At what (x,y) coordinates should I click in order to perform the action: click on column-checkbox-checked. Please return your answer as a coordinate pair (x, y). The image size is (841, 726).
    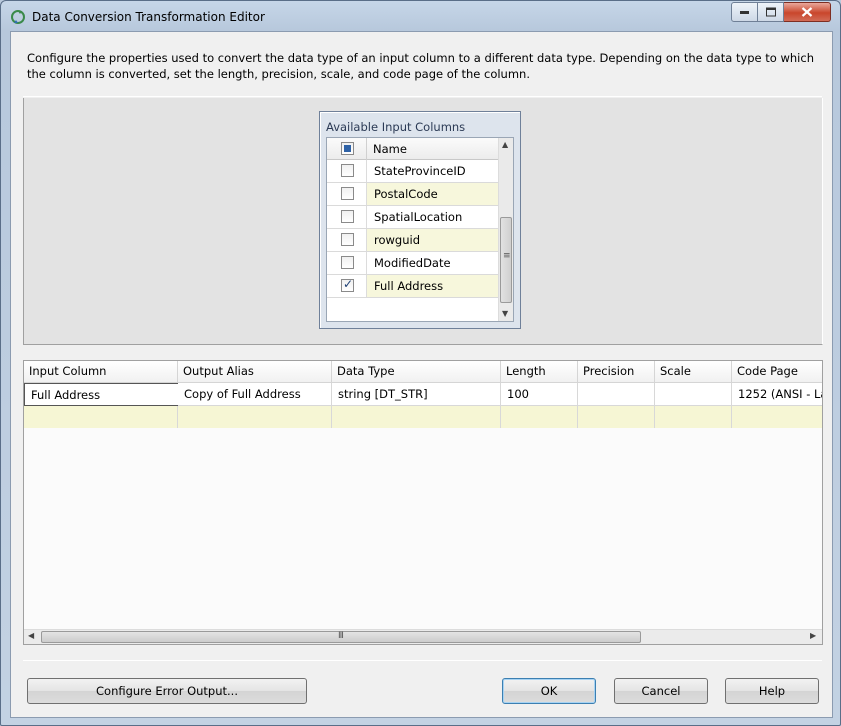
    Looking at the image, I should click on (347, 284).